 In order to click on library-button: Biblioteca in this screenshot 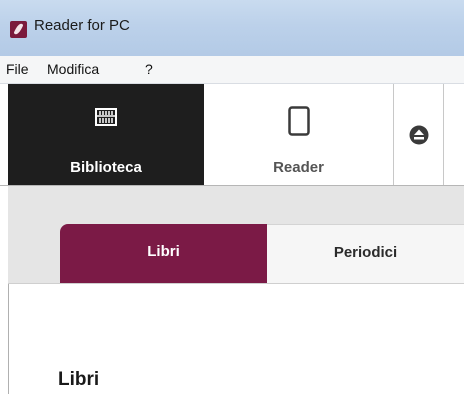, I will do `click(106, 134)`.